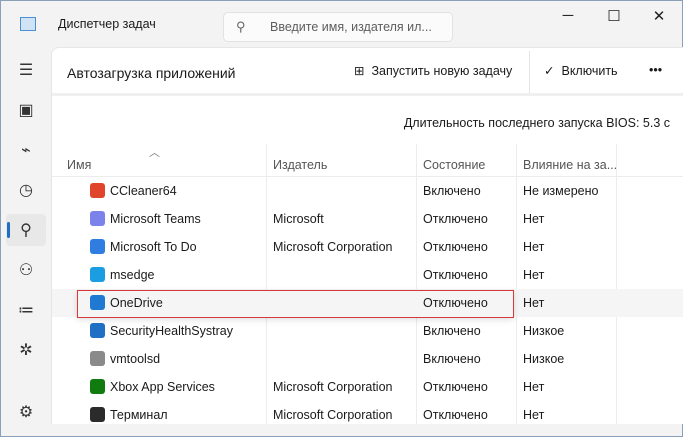 The image size is (683, 437). What do you see at coordinates (135, 359) in the screenshot?
I see `app-name: vmtoolsd` at bounding box center [135, 359].